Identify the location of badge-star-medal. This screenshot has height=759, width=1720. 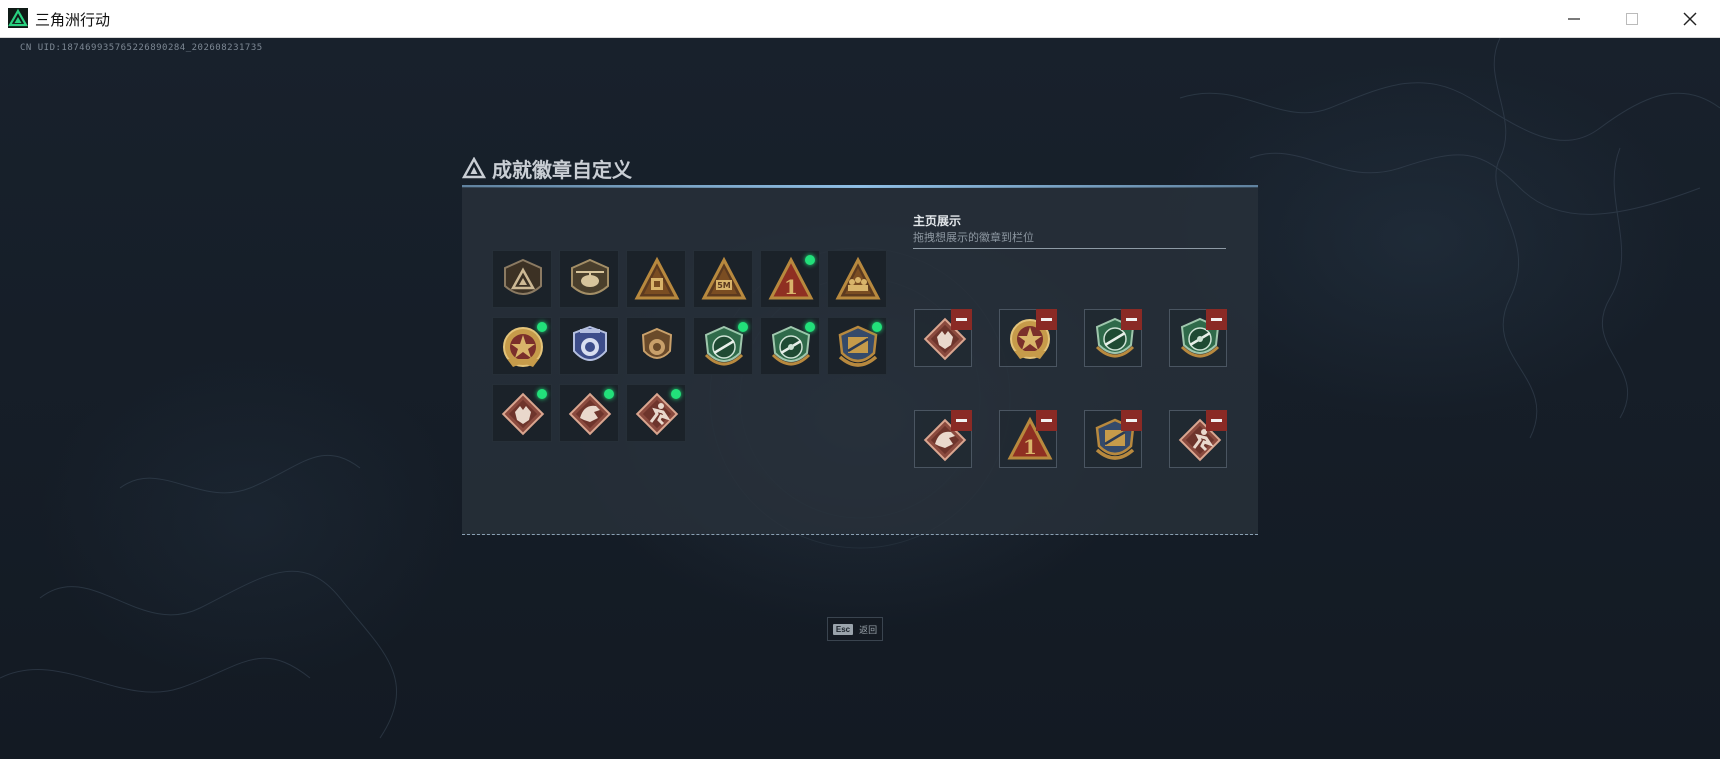
(522, 346).